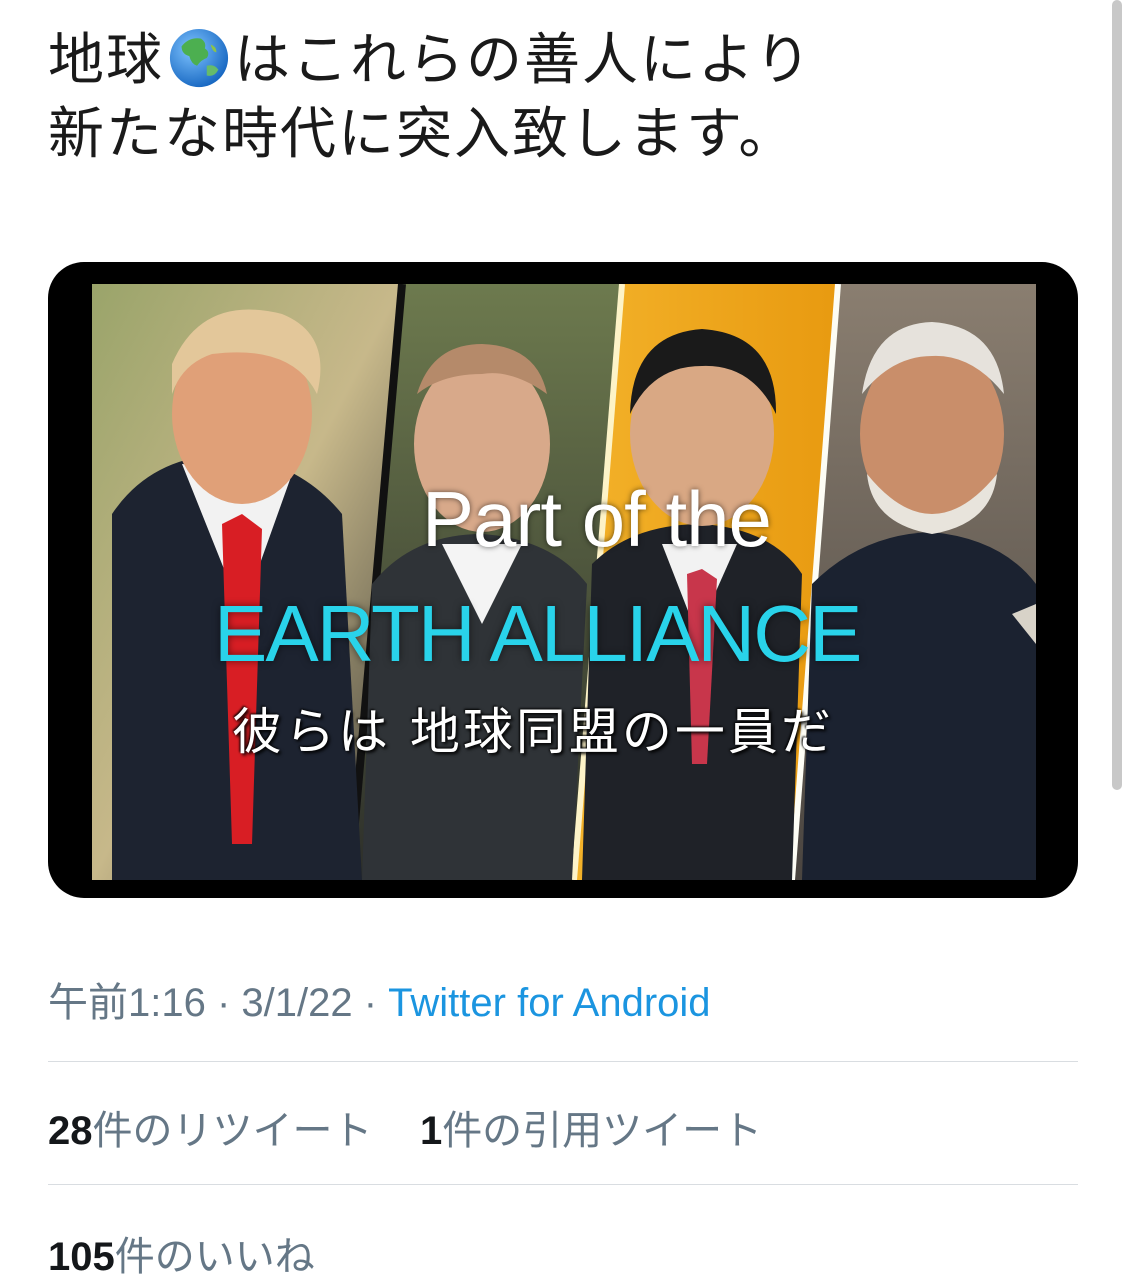  I want to click on caption-part-of-the: Part of the, so click(597, 519).